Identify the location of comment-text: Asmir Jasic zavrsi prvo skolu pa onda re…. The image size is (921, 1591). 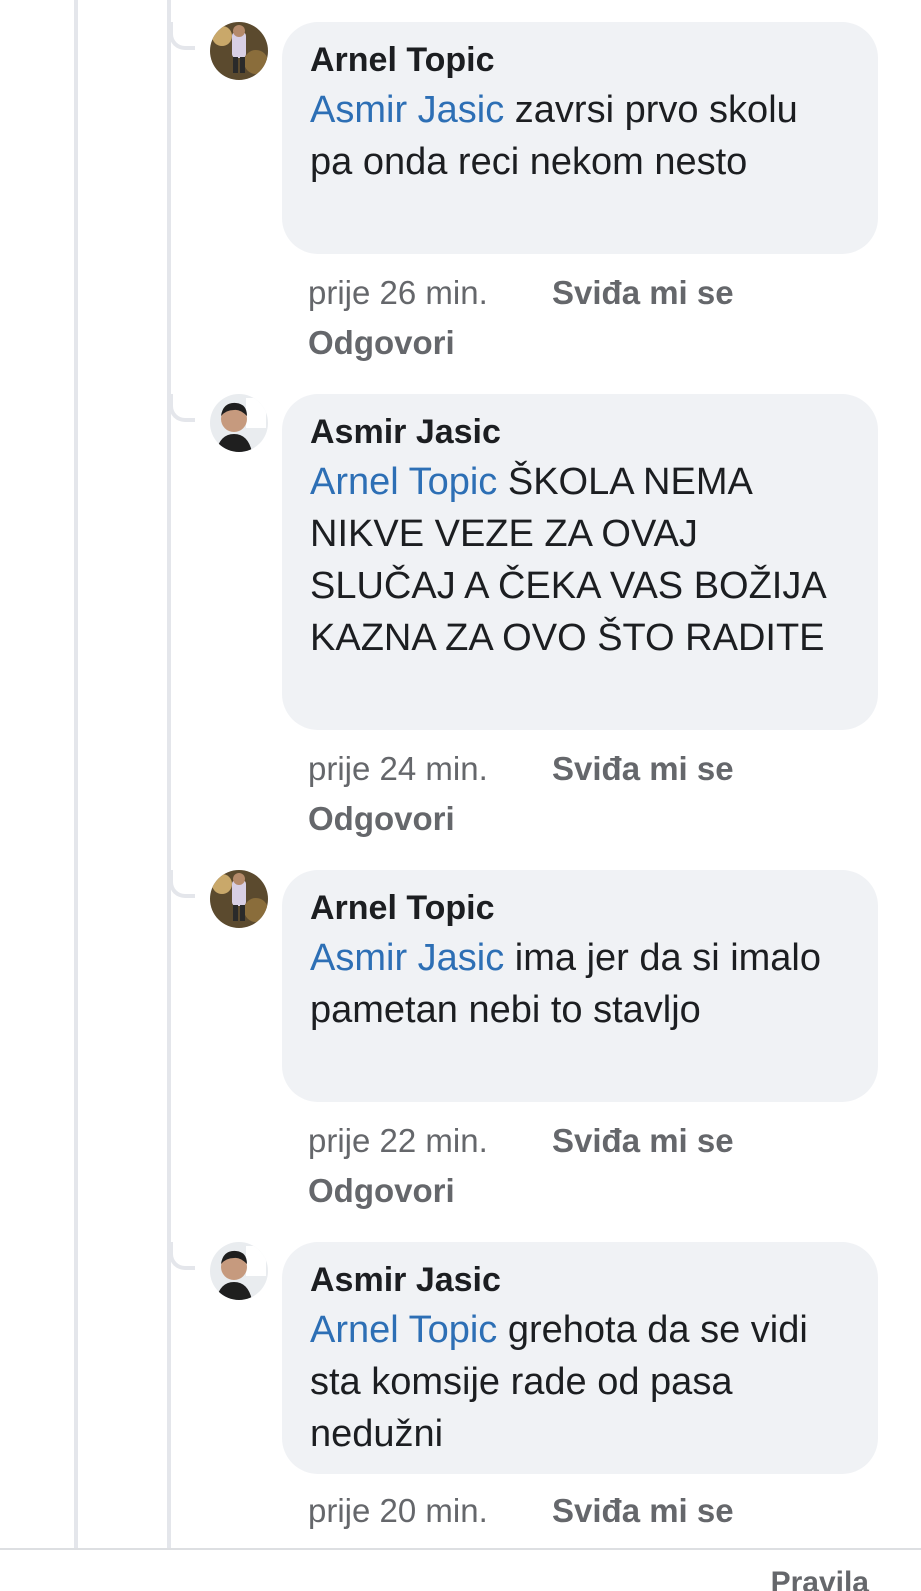
(580, 136).